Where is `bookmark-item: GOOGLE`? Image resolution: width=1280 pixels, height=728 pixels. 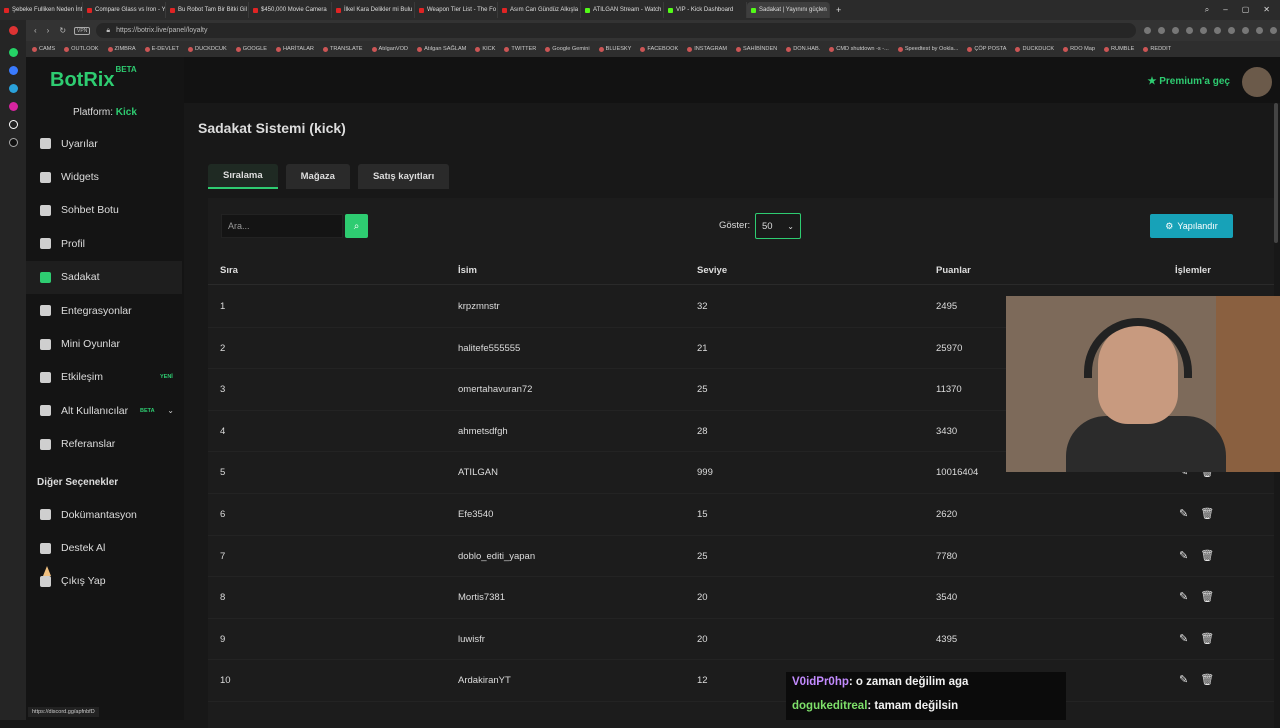
bookmark-item: GOOGLE is located at coordinates (251, 49).